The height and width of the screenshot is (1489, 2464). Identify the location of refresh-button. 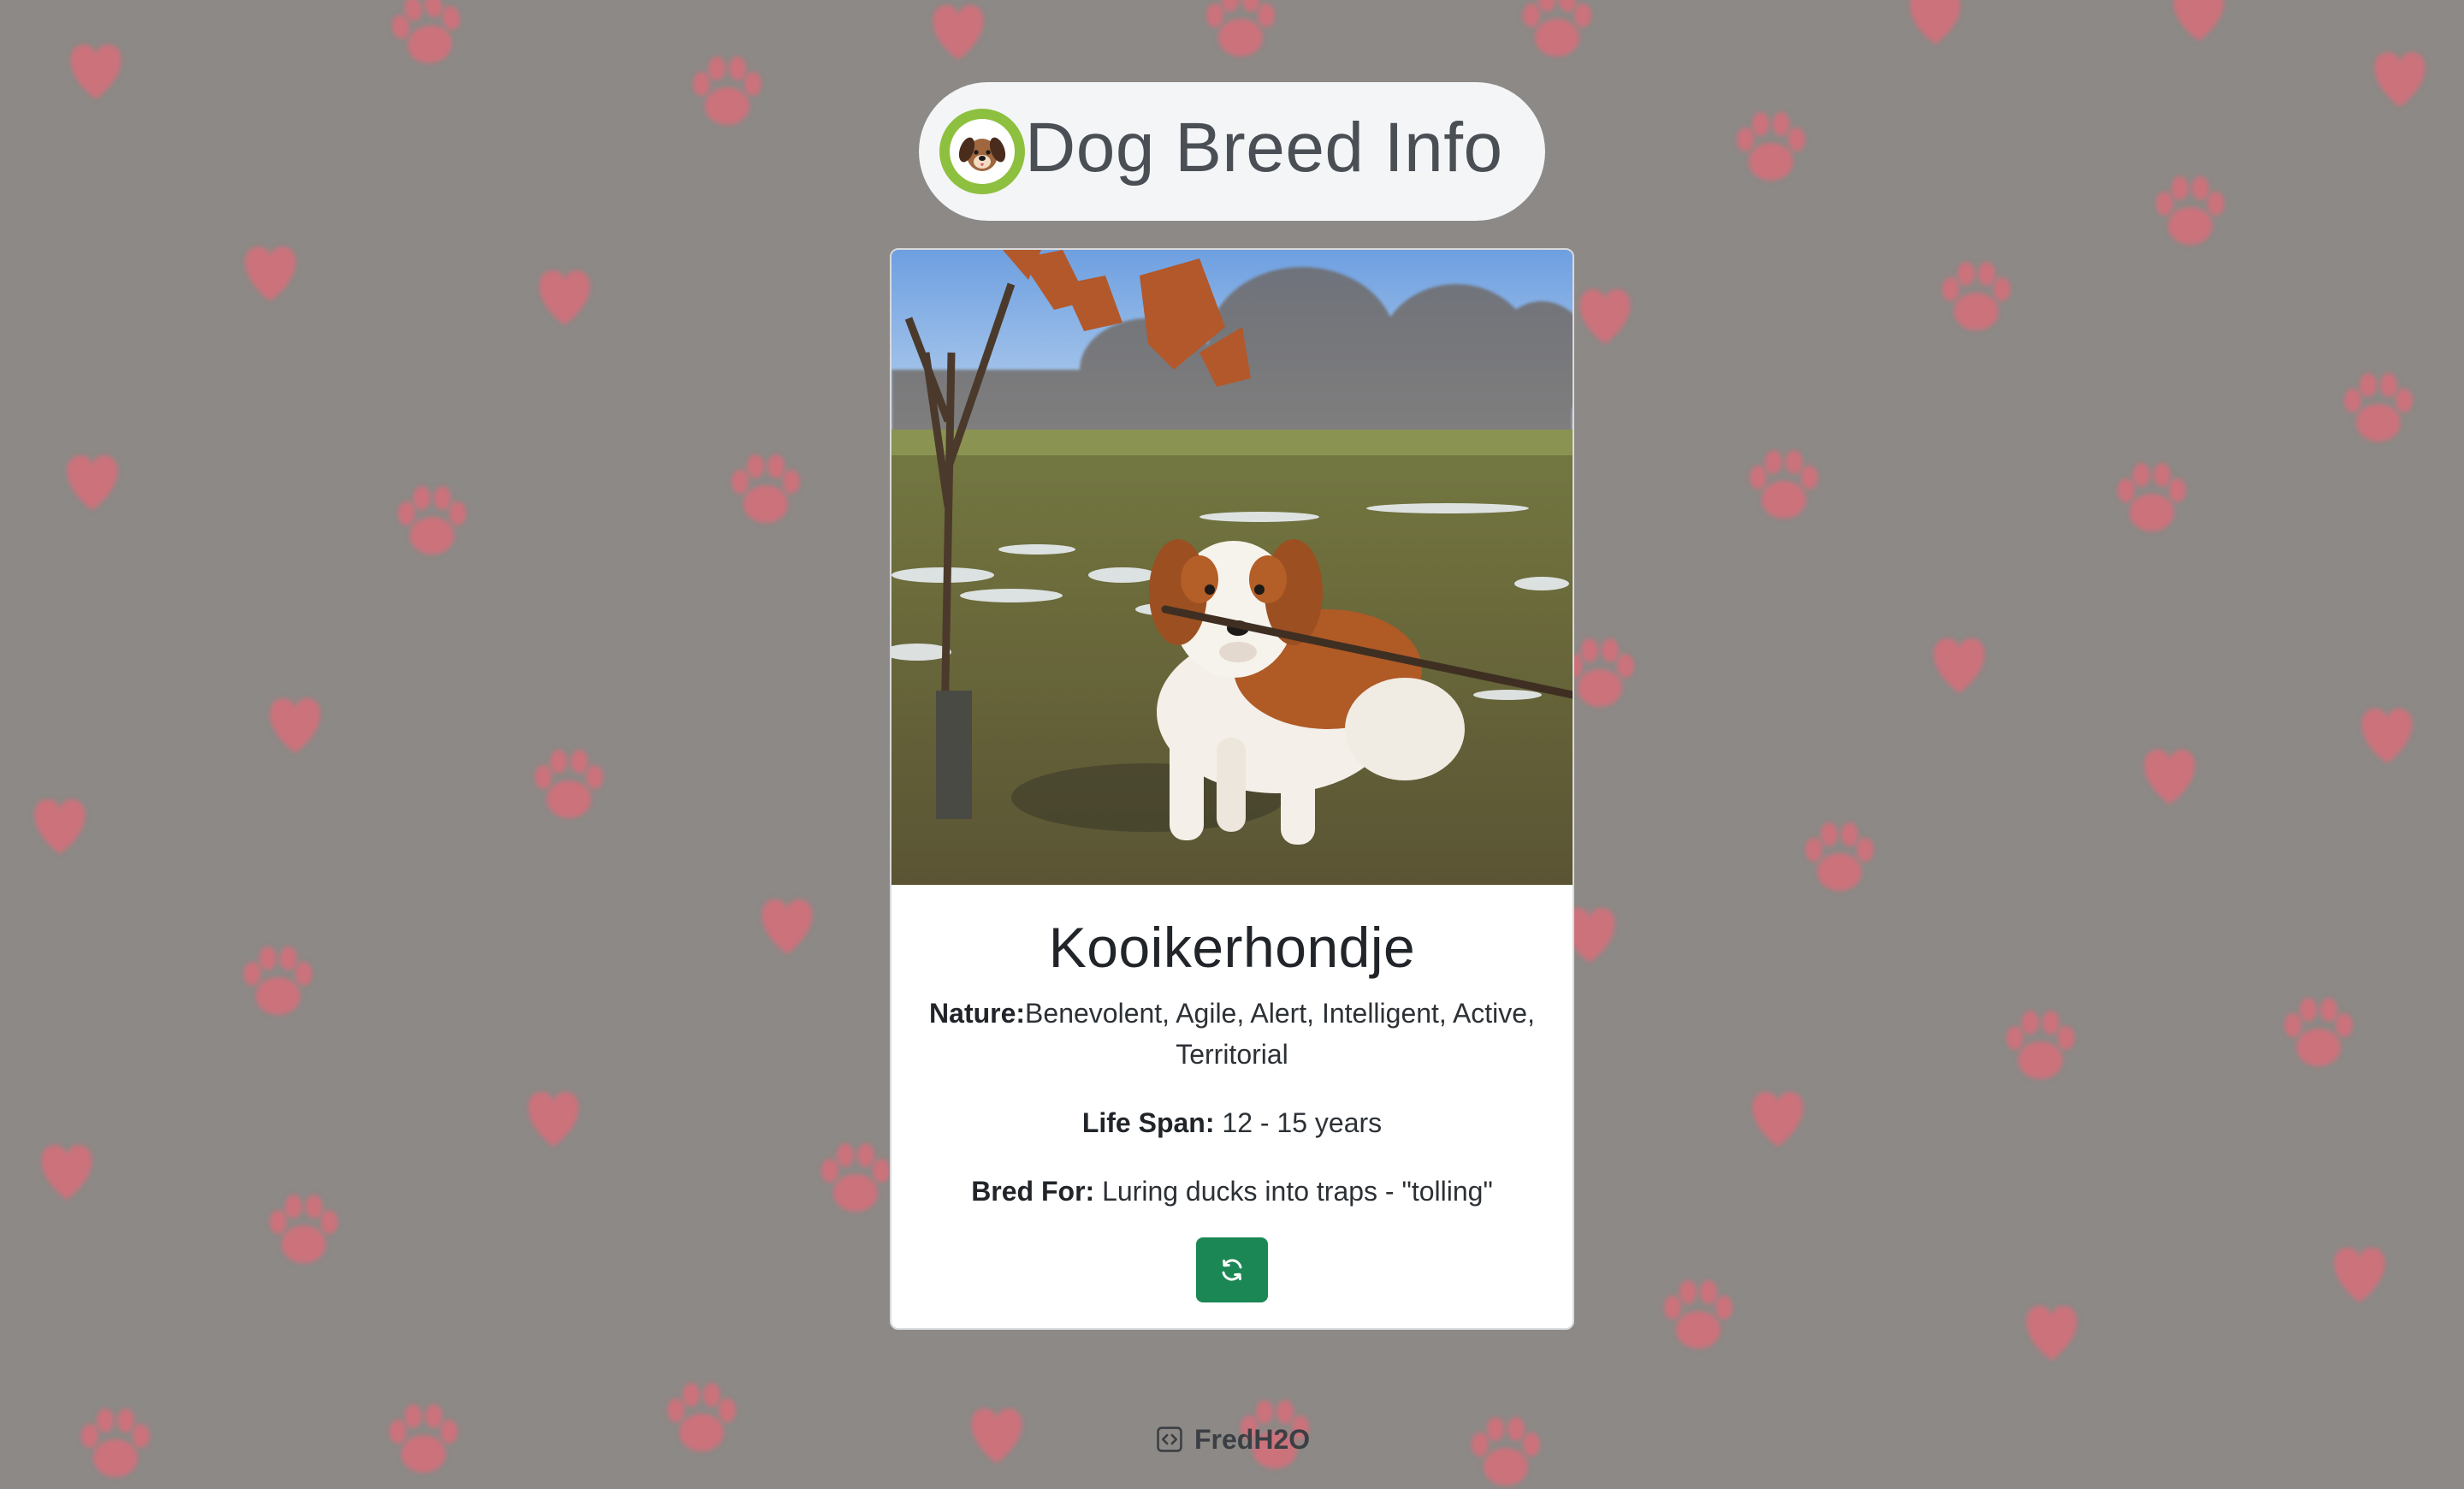
(1232, 1270).